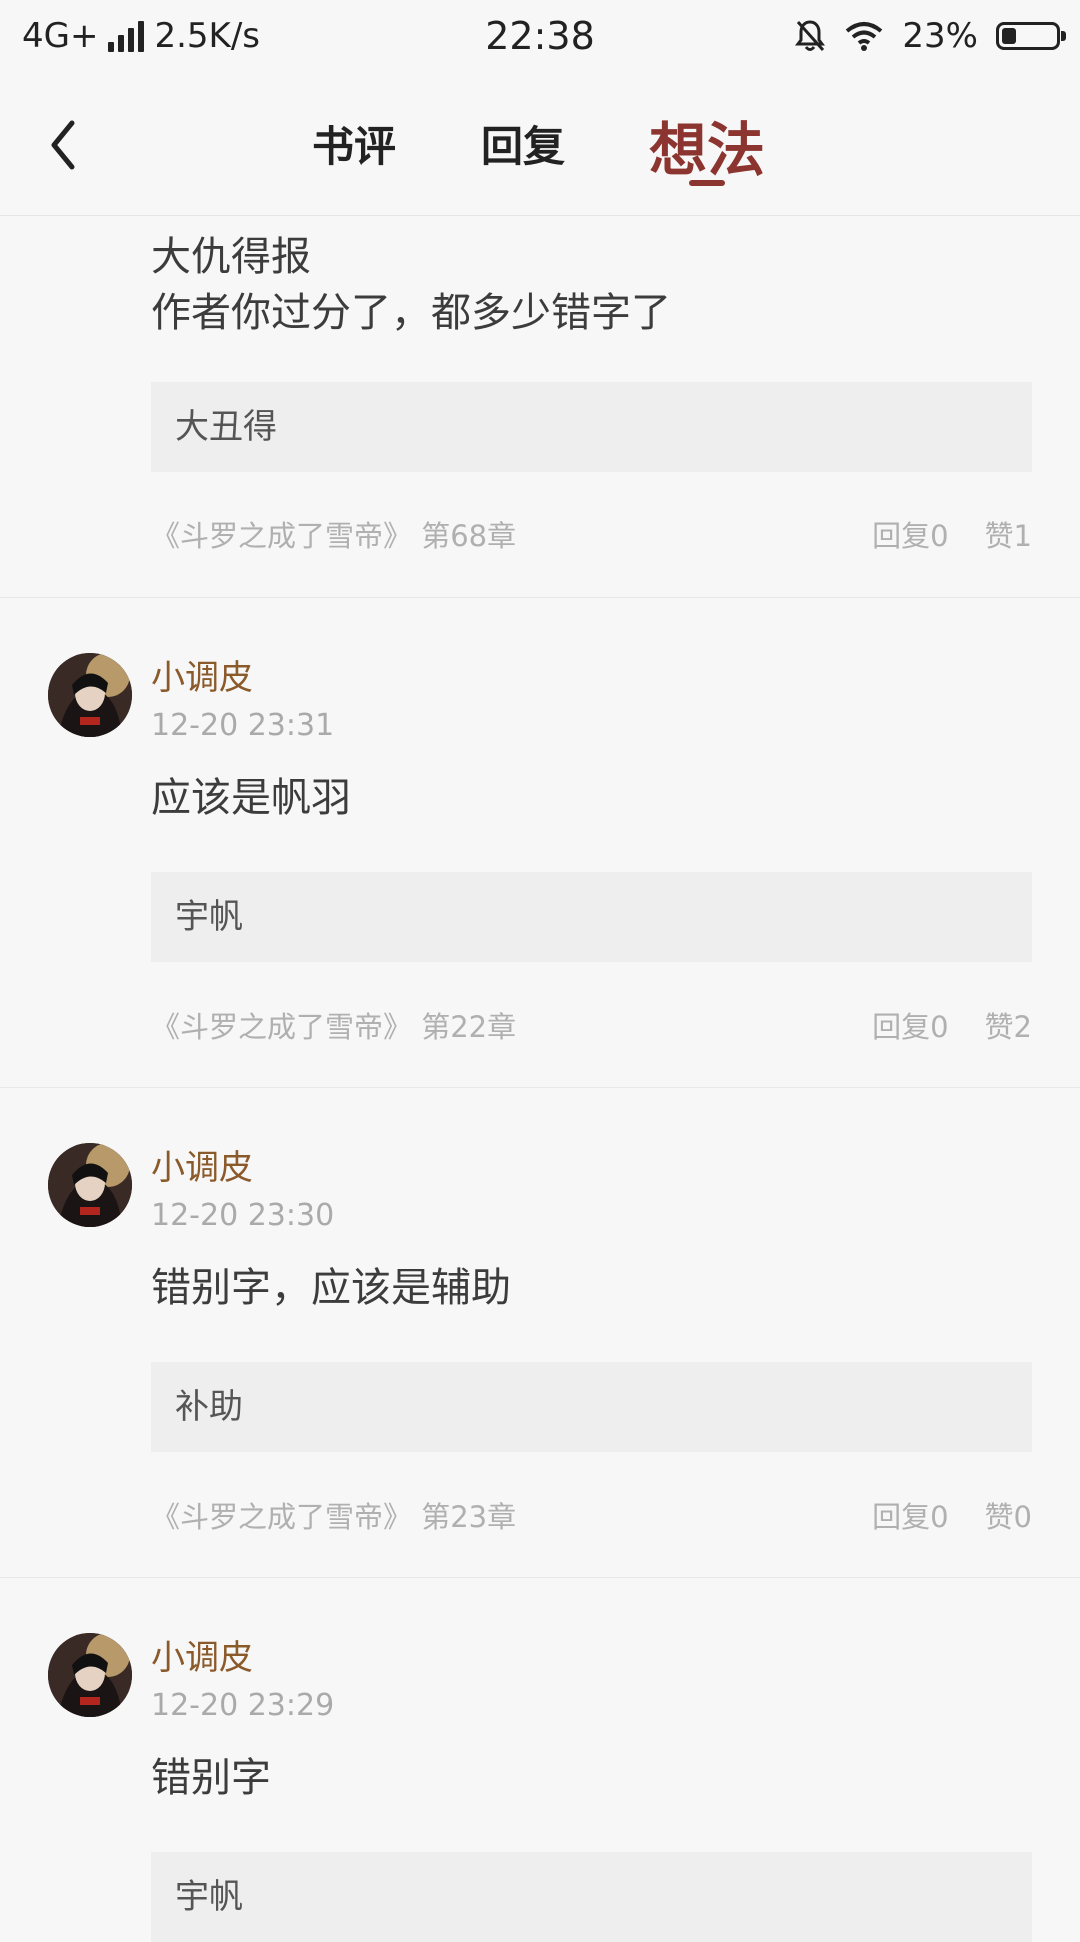 The image size is (1080, 1942). I want to click on status-right: 23%, so click(930, 36).